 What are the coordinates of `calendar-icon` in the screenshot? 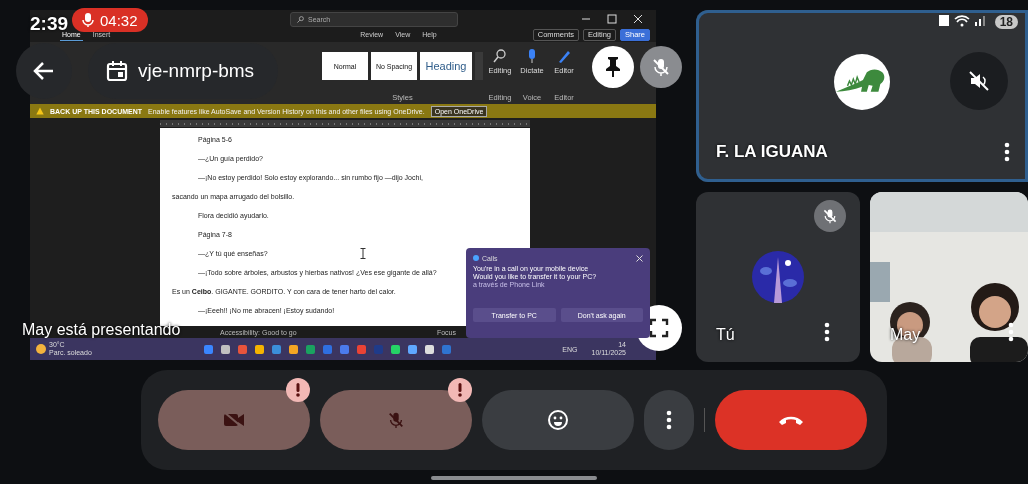 It's located at (117, 71).